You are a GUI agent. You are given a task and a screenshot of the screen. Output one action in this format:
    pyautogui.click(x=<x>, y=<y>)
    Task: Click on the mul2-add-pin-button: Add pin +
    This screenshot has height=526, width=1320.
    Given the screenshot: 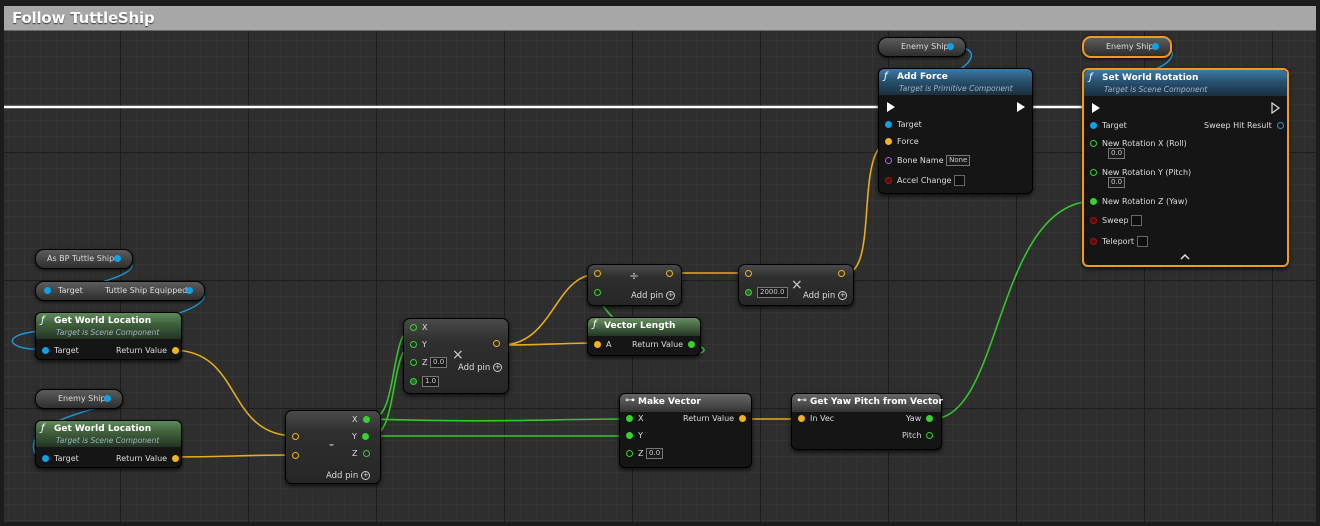 What is the action you would take?
    pyautogui.click(x=825, y=296)
    